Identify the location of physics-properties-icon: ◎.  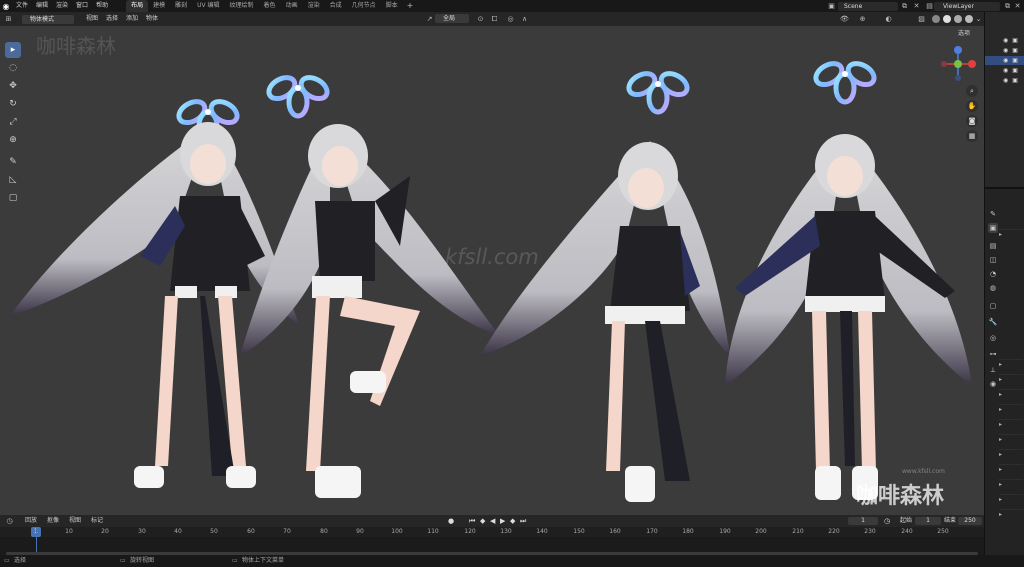
(993, 338).